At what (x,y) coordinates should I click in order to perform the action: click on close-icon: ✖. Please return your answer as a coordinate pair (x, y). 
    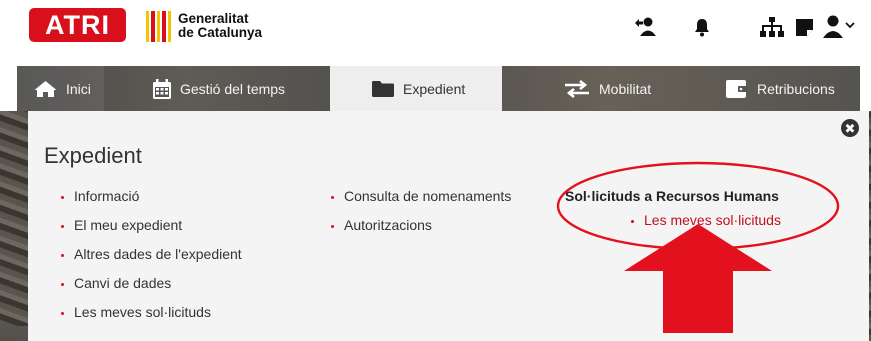
    Looking at the image, I should click on (850, 128).